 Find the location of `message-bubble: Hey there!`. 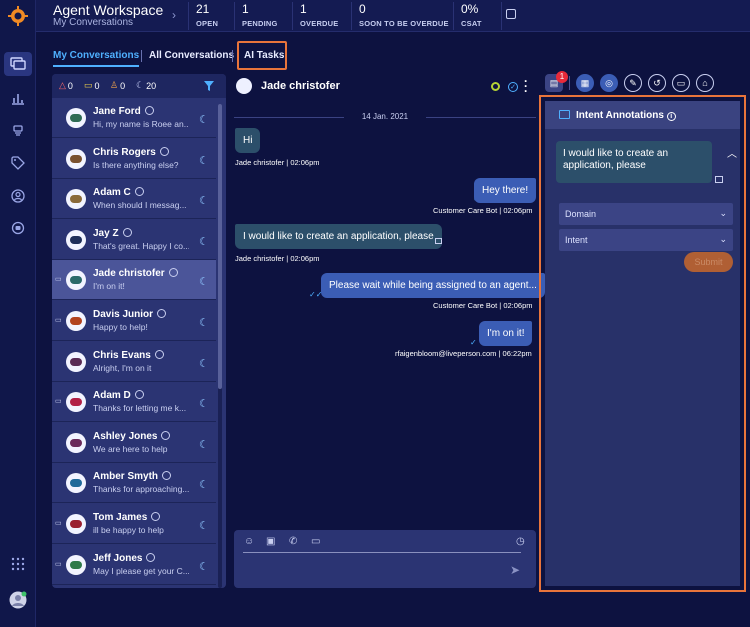

message-bubble: Hey there! is located at coordinates (505, 190).